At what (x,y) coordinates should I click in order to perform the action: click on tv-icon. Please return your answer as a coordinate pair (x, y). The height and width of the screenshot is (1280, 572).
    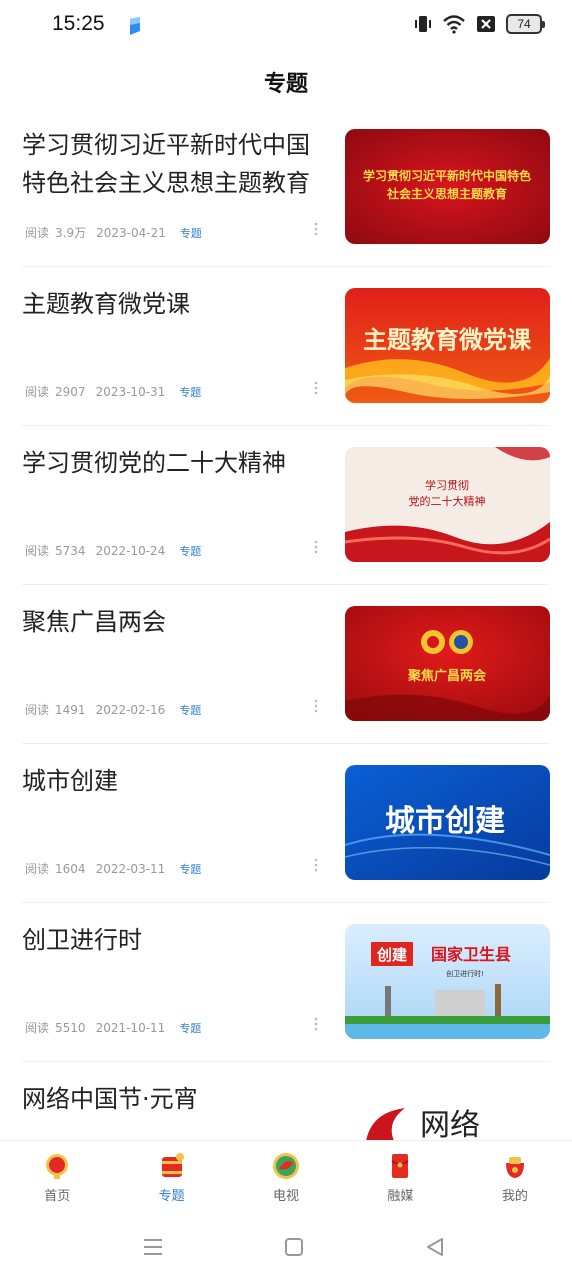
    Looking at the image, I should click on (286, 1166).